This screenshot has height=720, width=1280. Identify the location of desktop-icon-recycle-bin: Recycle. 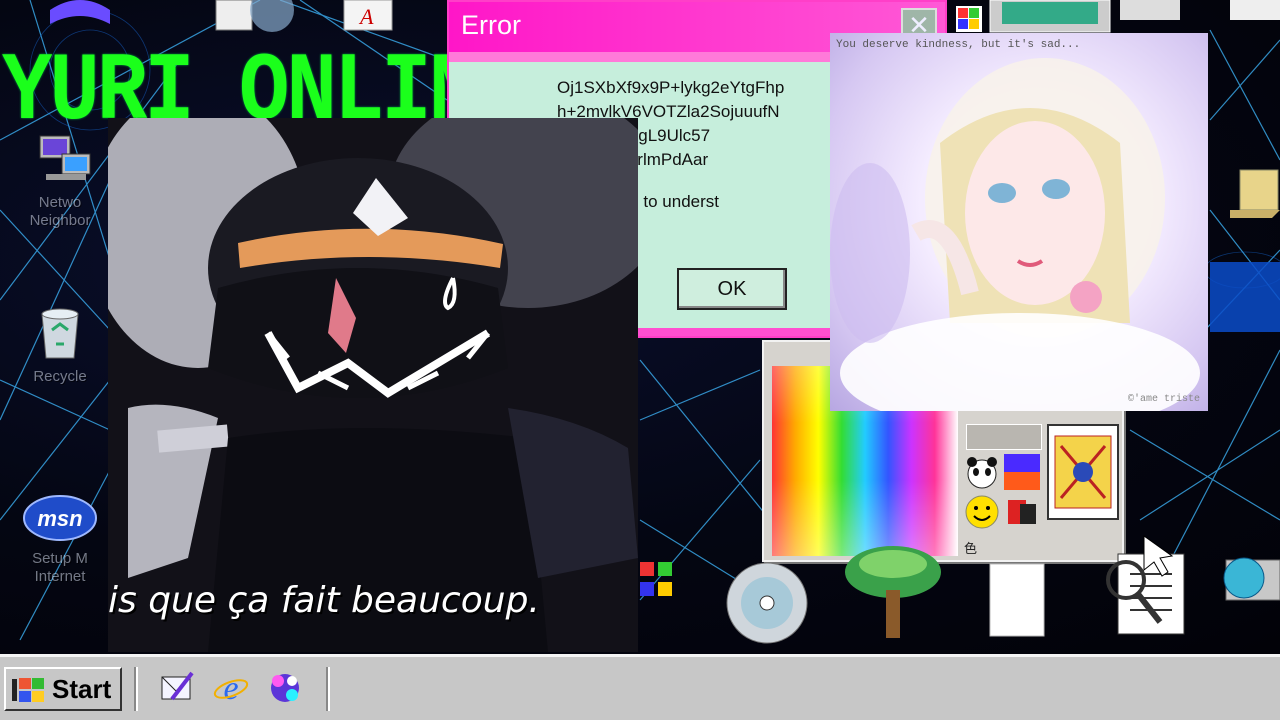
(60, 343).